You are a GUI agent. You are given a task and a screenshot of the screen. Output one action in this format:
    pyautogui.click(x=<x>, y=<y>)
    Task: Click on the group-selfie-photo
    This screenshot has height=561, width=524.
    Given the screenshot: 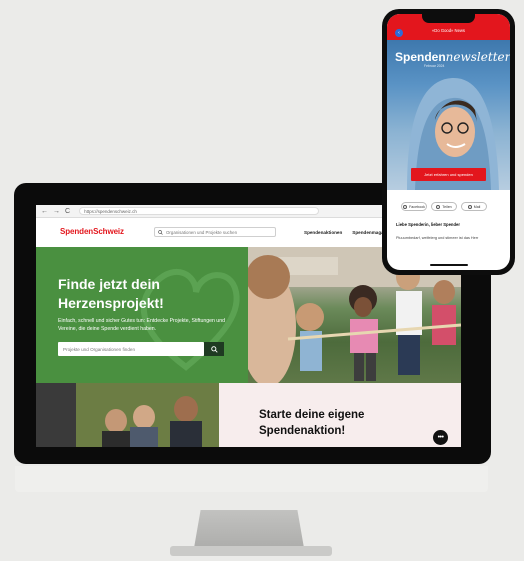 What is the action you would take?
    pyautogui.click(x=127, y=415)
    